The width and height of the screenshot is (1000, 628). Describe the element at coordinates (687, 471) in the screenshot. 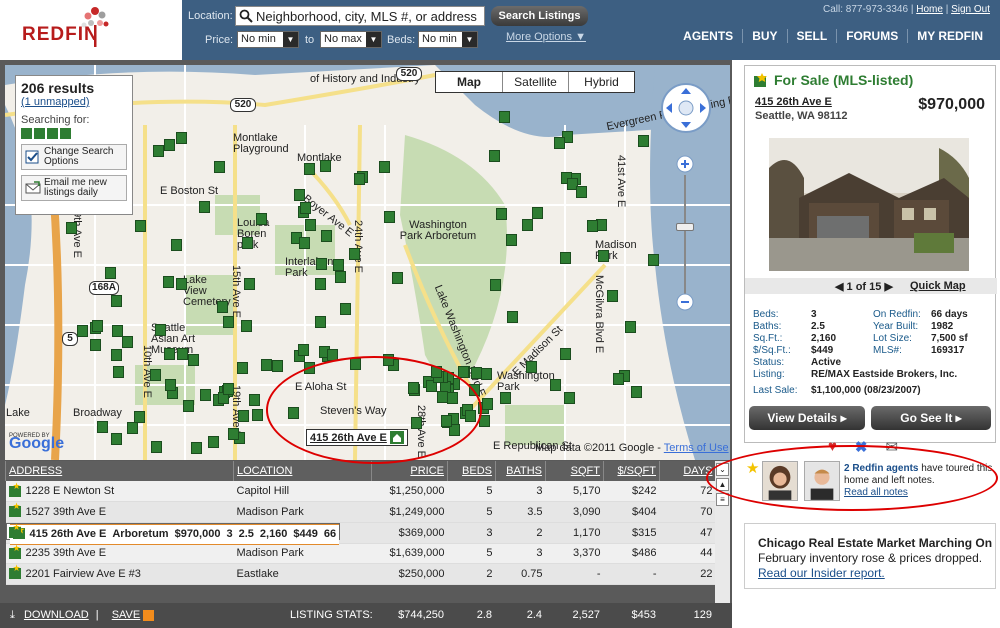

I see `column-header-days: DAYS` at that location.